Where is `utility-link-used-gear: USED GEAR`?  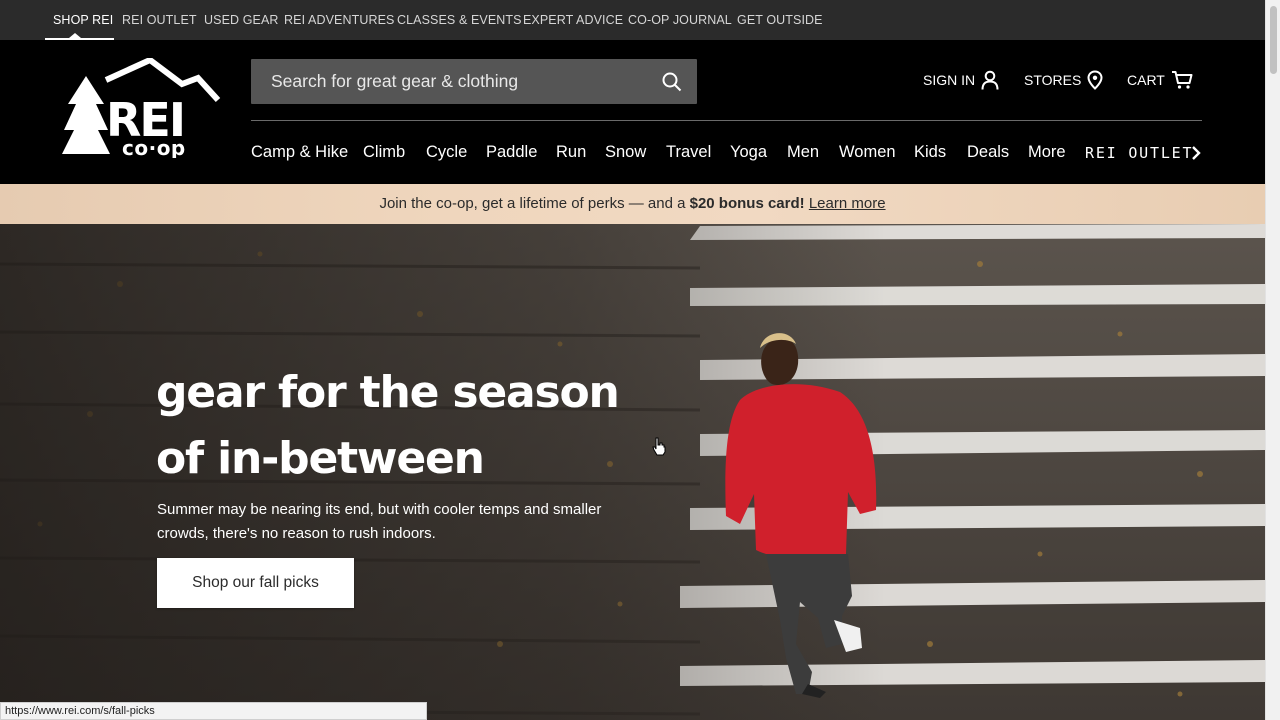
utility-link-used-gear: USED GEAR is located at coordinates (241, 20).